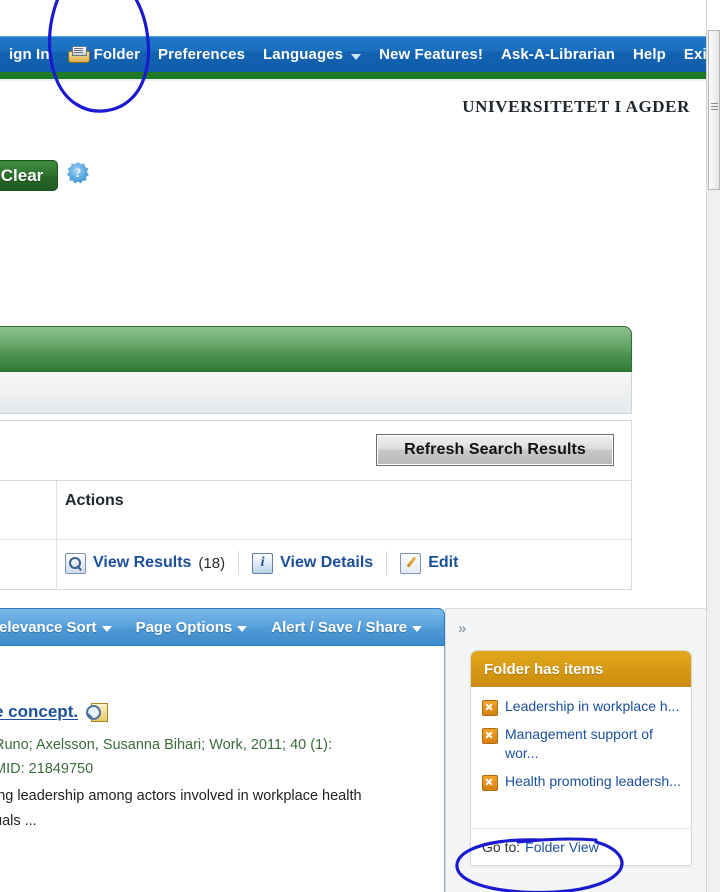 The height and width of the screenshot is (892, 720). Describe the element at coordinates (443, 562) in the screenshot. I see `edit-label: Edit` at that location.